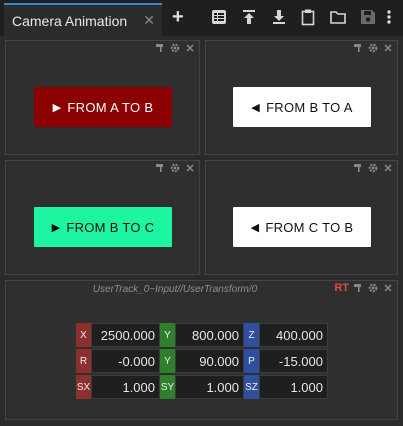 This screenshot has height=426, width=403. I want to click on tab-title: Camera Animation, so click(70, 20).